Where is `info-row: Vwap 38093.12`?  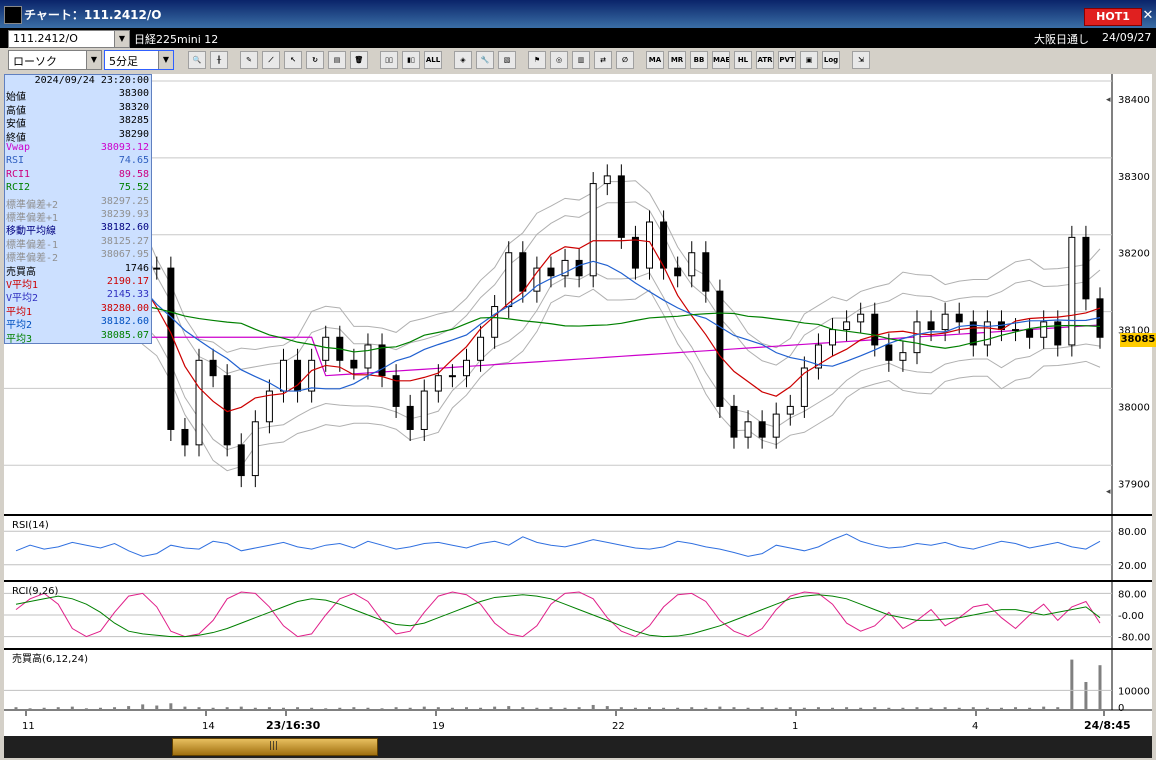
info-row: Vwap 38093.12 is located at coordinates (78, 148).